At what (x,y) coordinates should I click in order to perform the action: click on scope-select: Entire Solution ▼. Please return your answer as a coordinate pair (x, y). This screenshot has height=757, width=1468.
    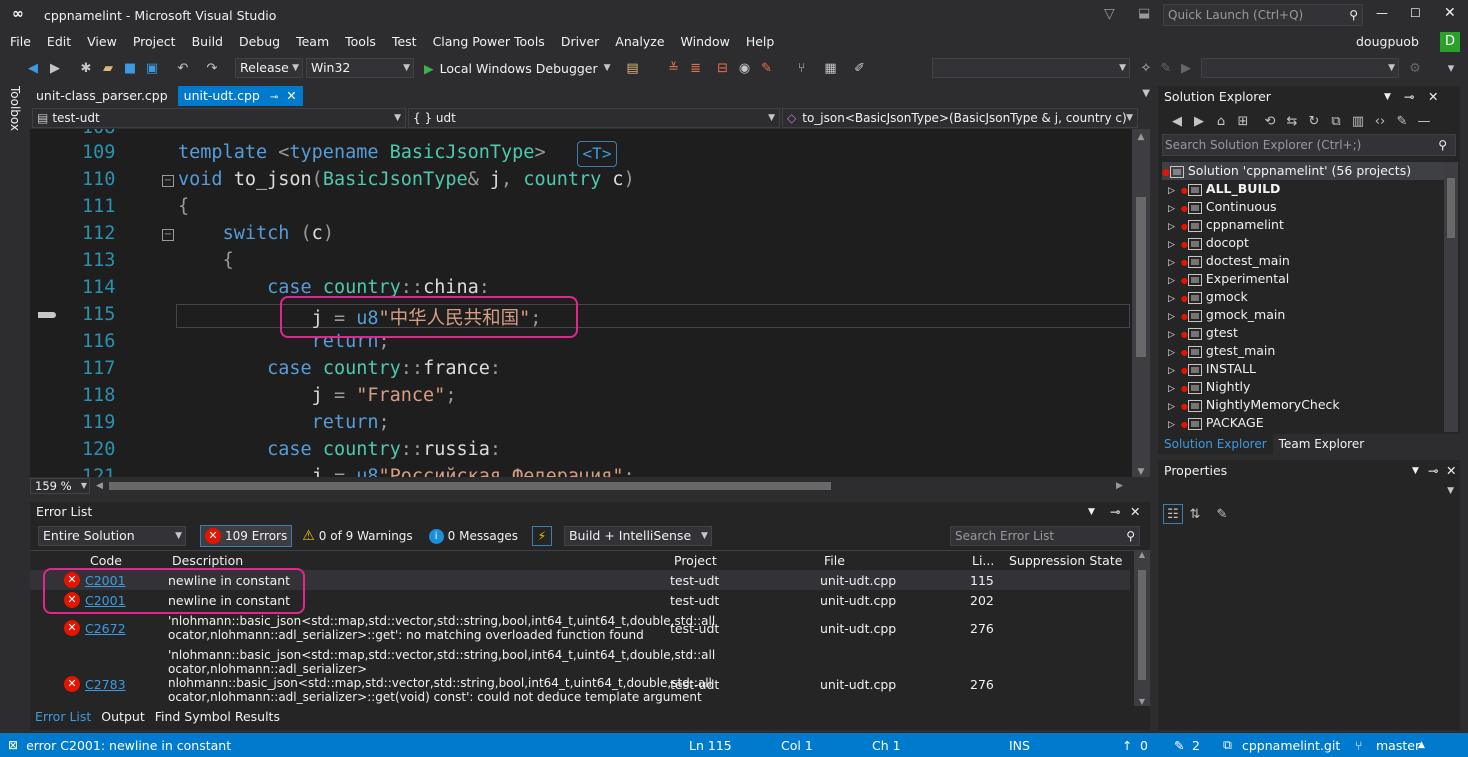
    Looking at the image, I should click on (112, 536).